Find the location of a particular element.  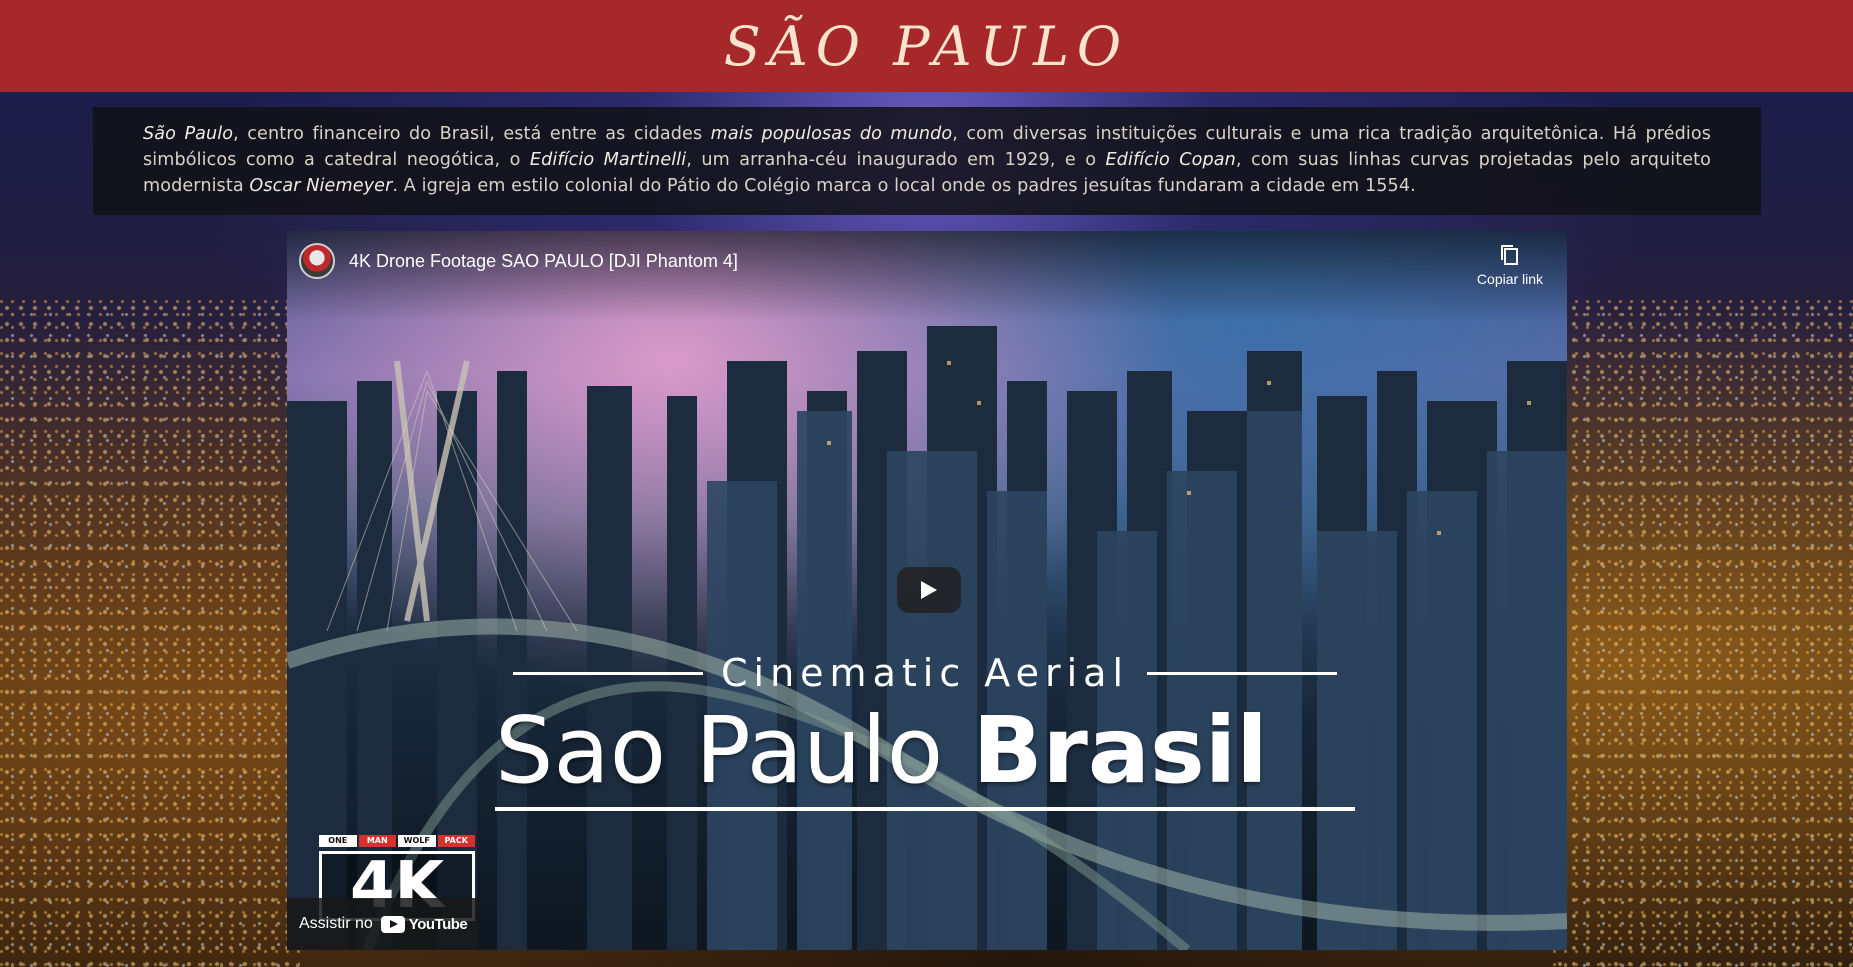

thumbnail-title-light: Sao Paulo is located at coordinates (734, 750).